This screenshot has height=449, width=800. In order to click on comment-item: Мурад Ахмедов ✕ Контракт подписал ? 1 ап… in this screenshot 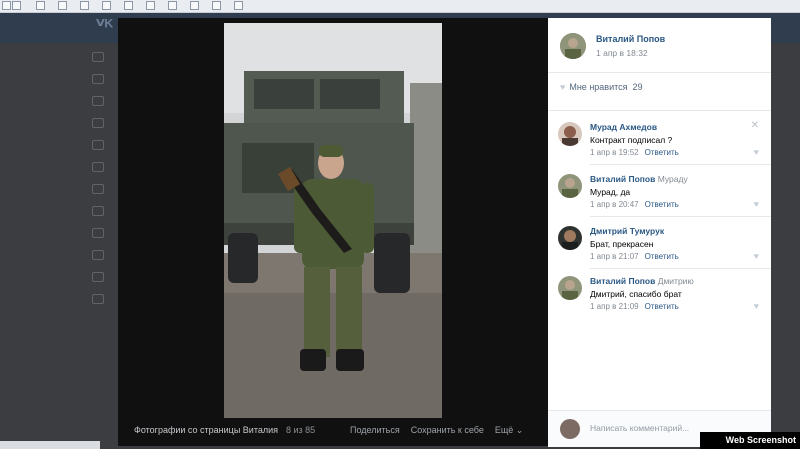, I will do `click(659, 145)`.